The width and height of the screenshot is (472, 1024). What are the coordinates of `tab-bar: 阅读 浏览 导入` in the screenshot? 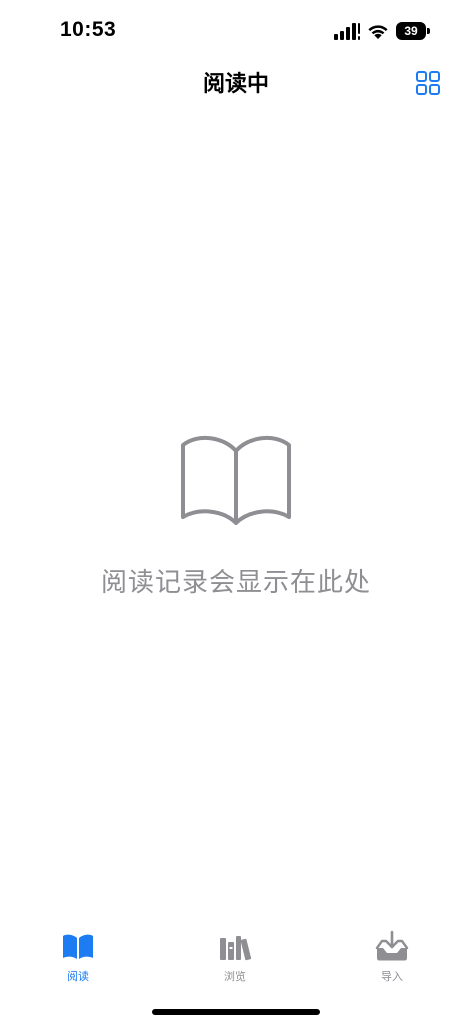 It's located at (236, 965).